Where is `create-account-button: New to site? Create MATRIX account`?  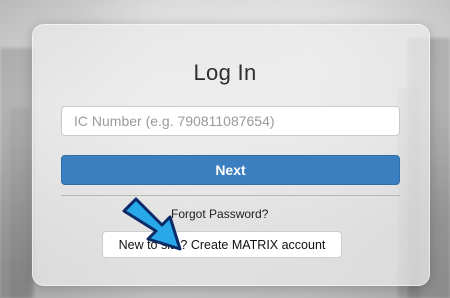 create-account-button: New to site? Create MATRIX account is located at coordinates (222, 244).